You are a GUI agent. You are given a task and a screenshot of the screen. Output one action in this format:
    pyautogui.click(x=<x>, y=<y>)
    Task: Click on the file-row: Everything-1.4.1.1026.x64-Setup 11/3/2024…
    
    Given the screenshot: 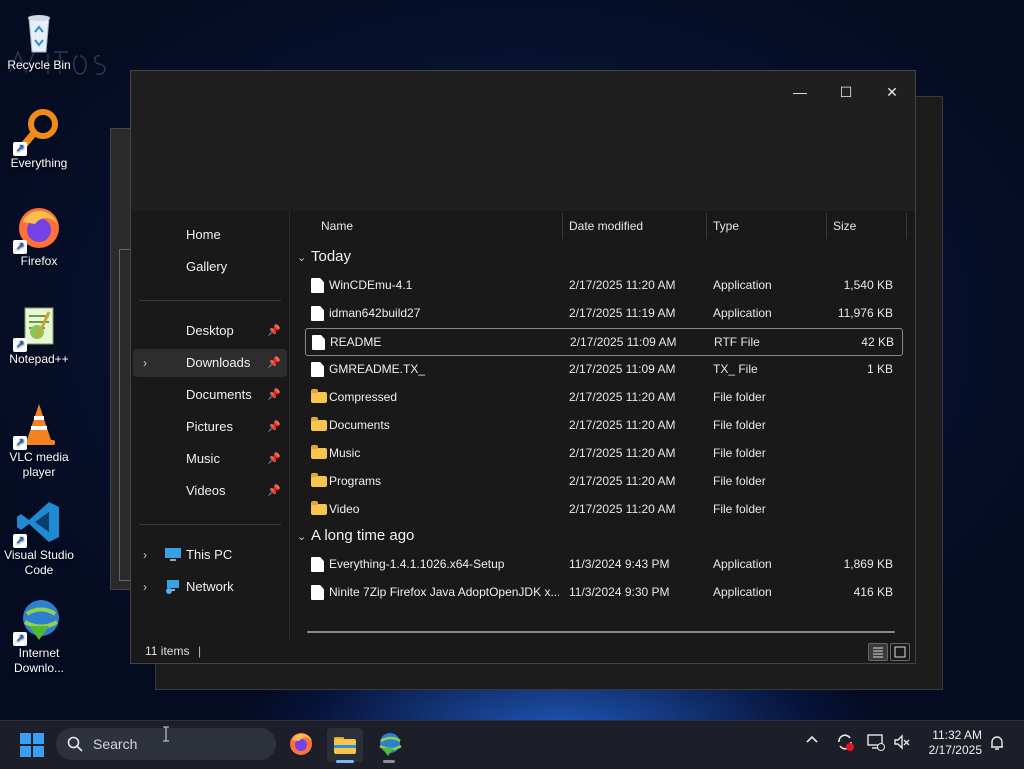 What is the action you would take?
    pyautogui.click(x=603, y=564)
    